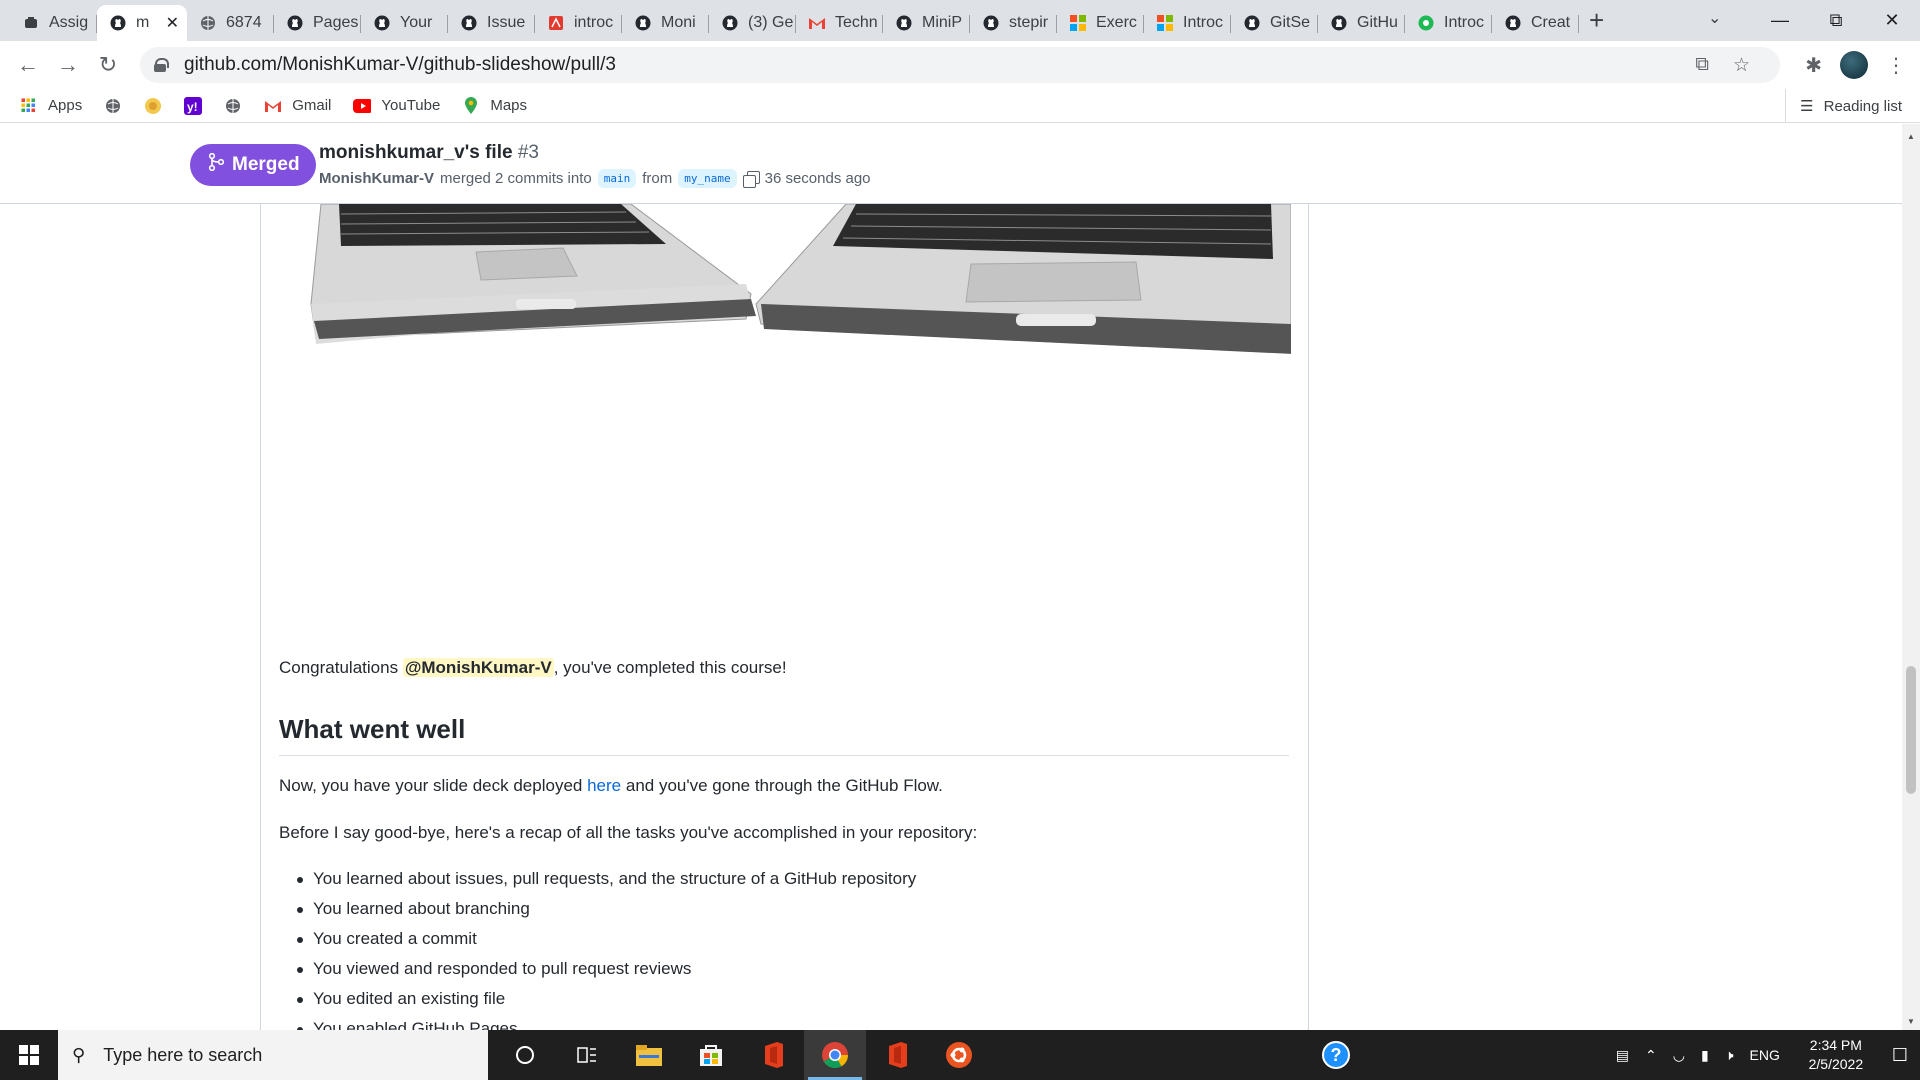 This screenshot has width=1920, height=1080. Describe the element at coordinates (336, 22) in the screenshot. I see `tab-label: Pages` at that location.